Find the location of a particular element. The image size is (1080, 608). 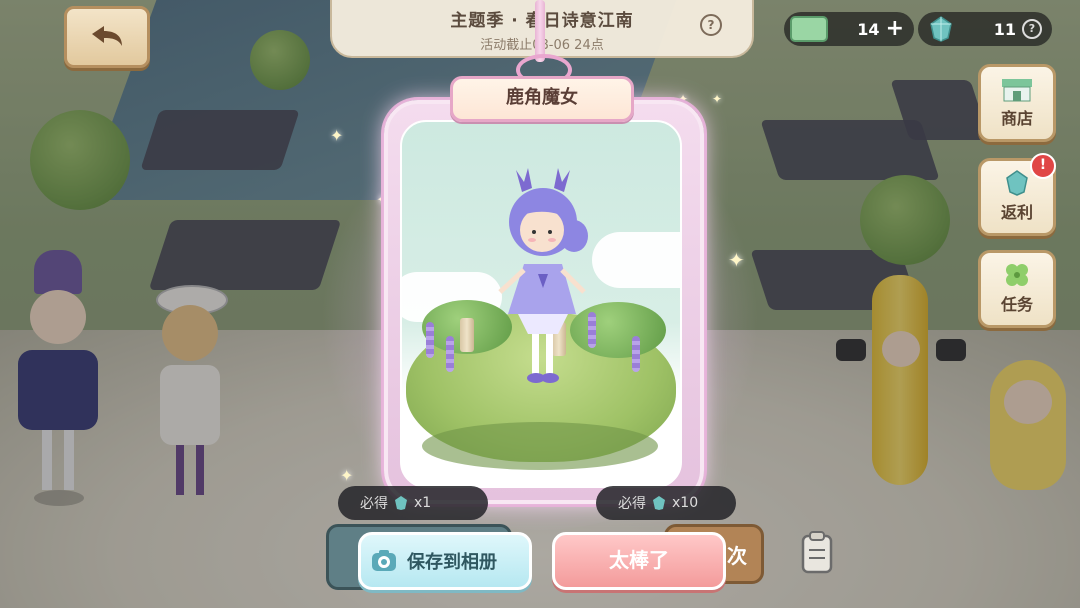

clipboard-icon is located at coordinates (817, 552).